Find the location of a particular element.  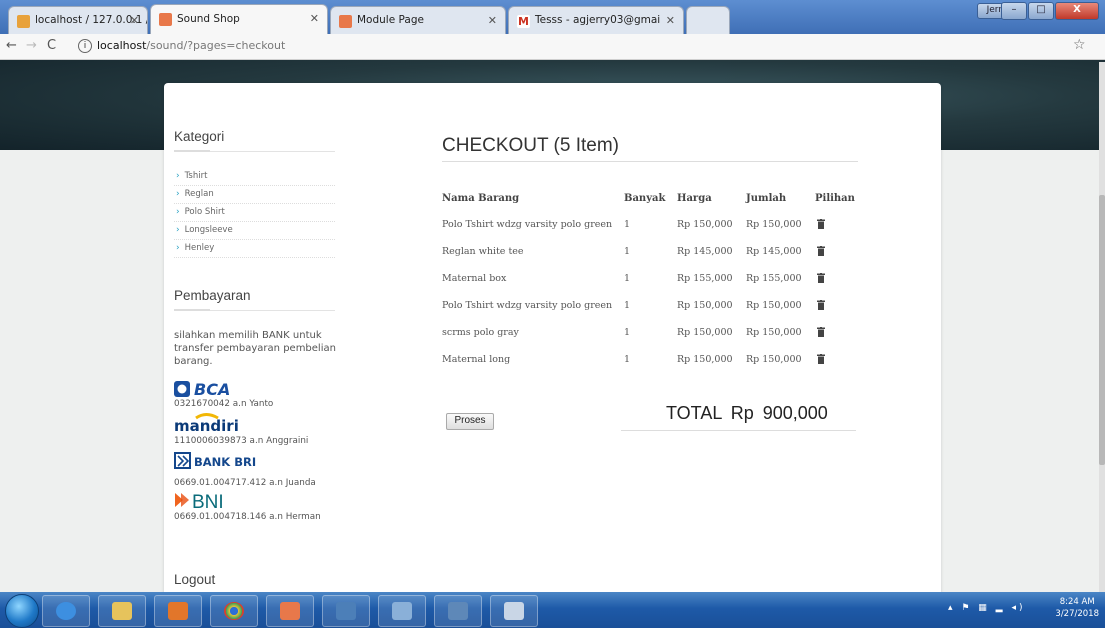

item-name: Maternal long is located at coordinates (476, 359).